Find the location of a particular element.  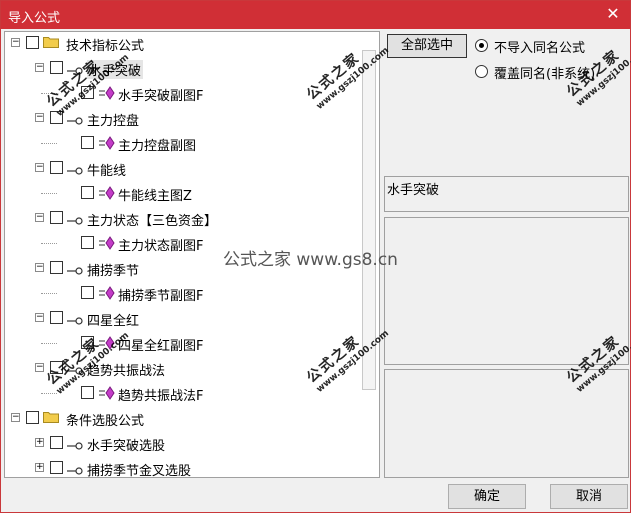

tree-item: − 牛能线 is located at coordinates (182, 168).